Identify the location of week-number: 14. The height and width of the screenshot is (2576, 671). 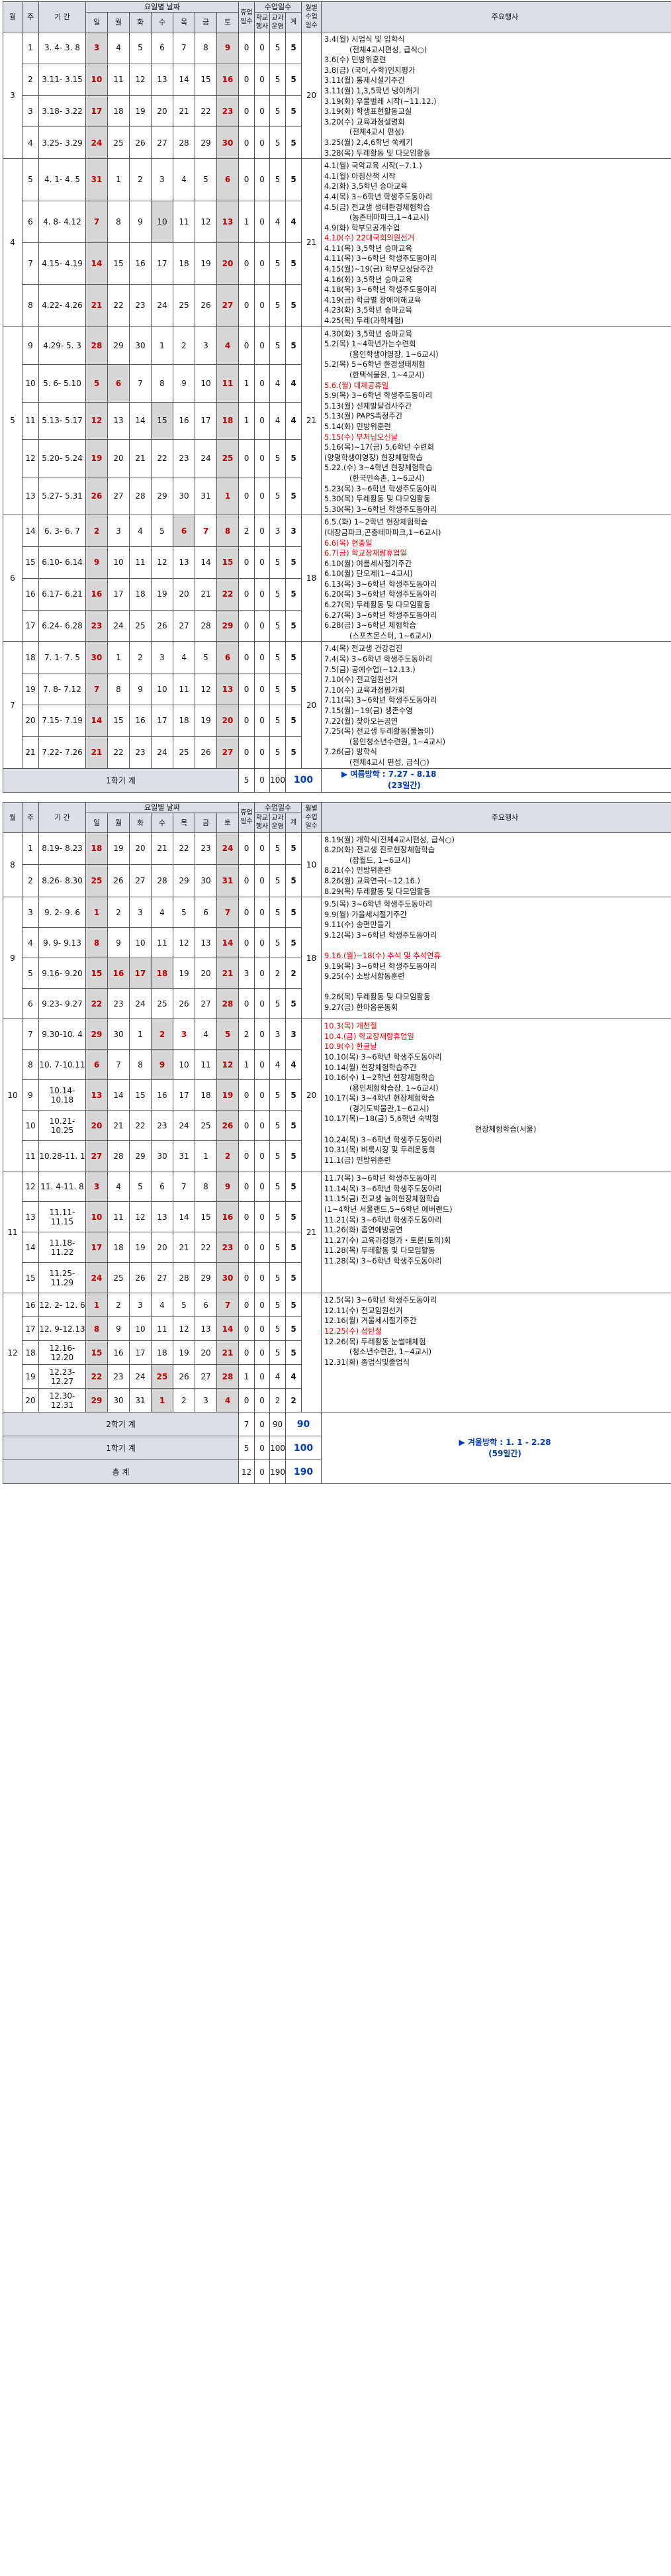
(31, 531).